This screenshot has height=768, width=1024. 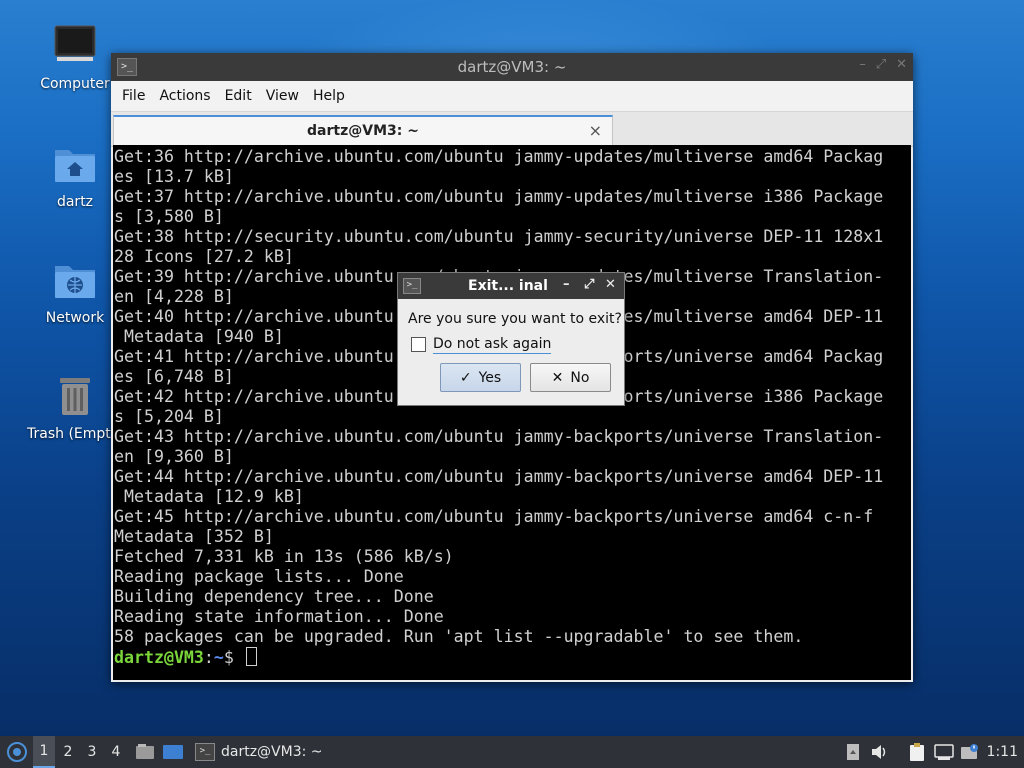 I want to click on window-titlebar: >_ dartz@VM3: ~ – ⤢ ✕, so click(x=512, y=67).